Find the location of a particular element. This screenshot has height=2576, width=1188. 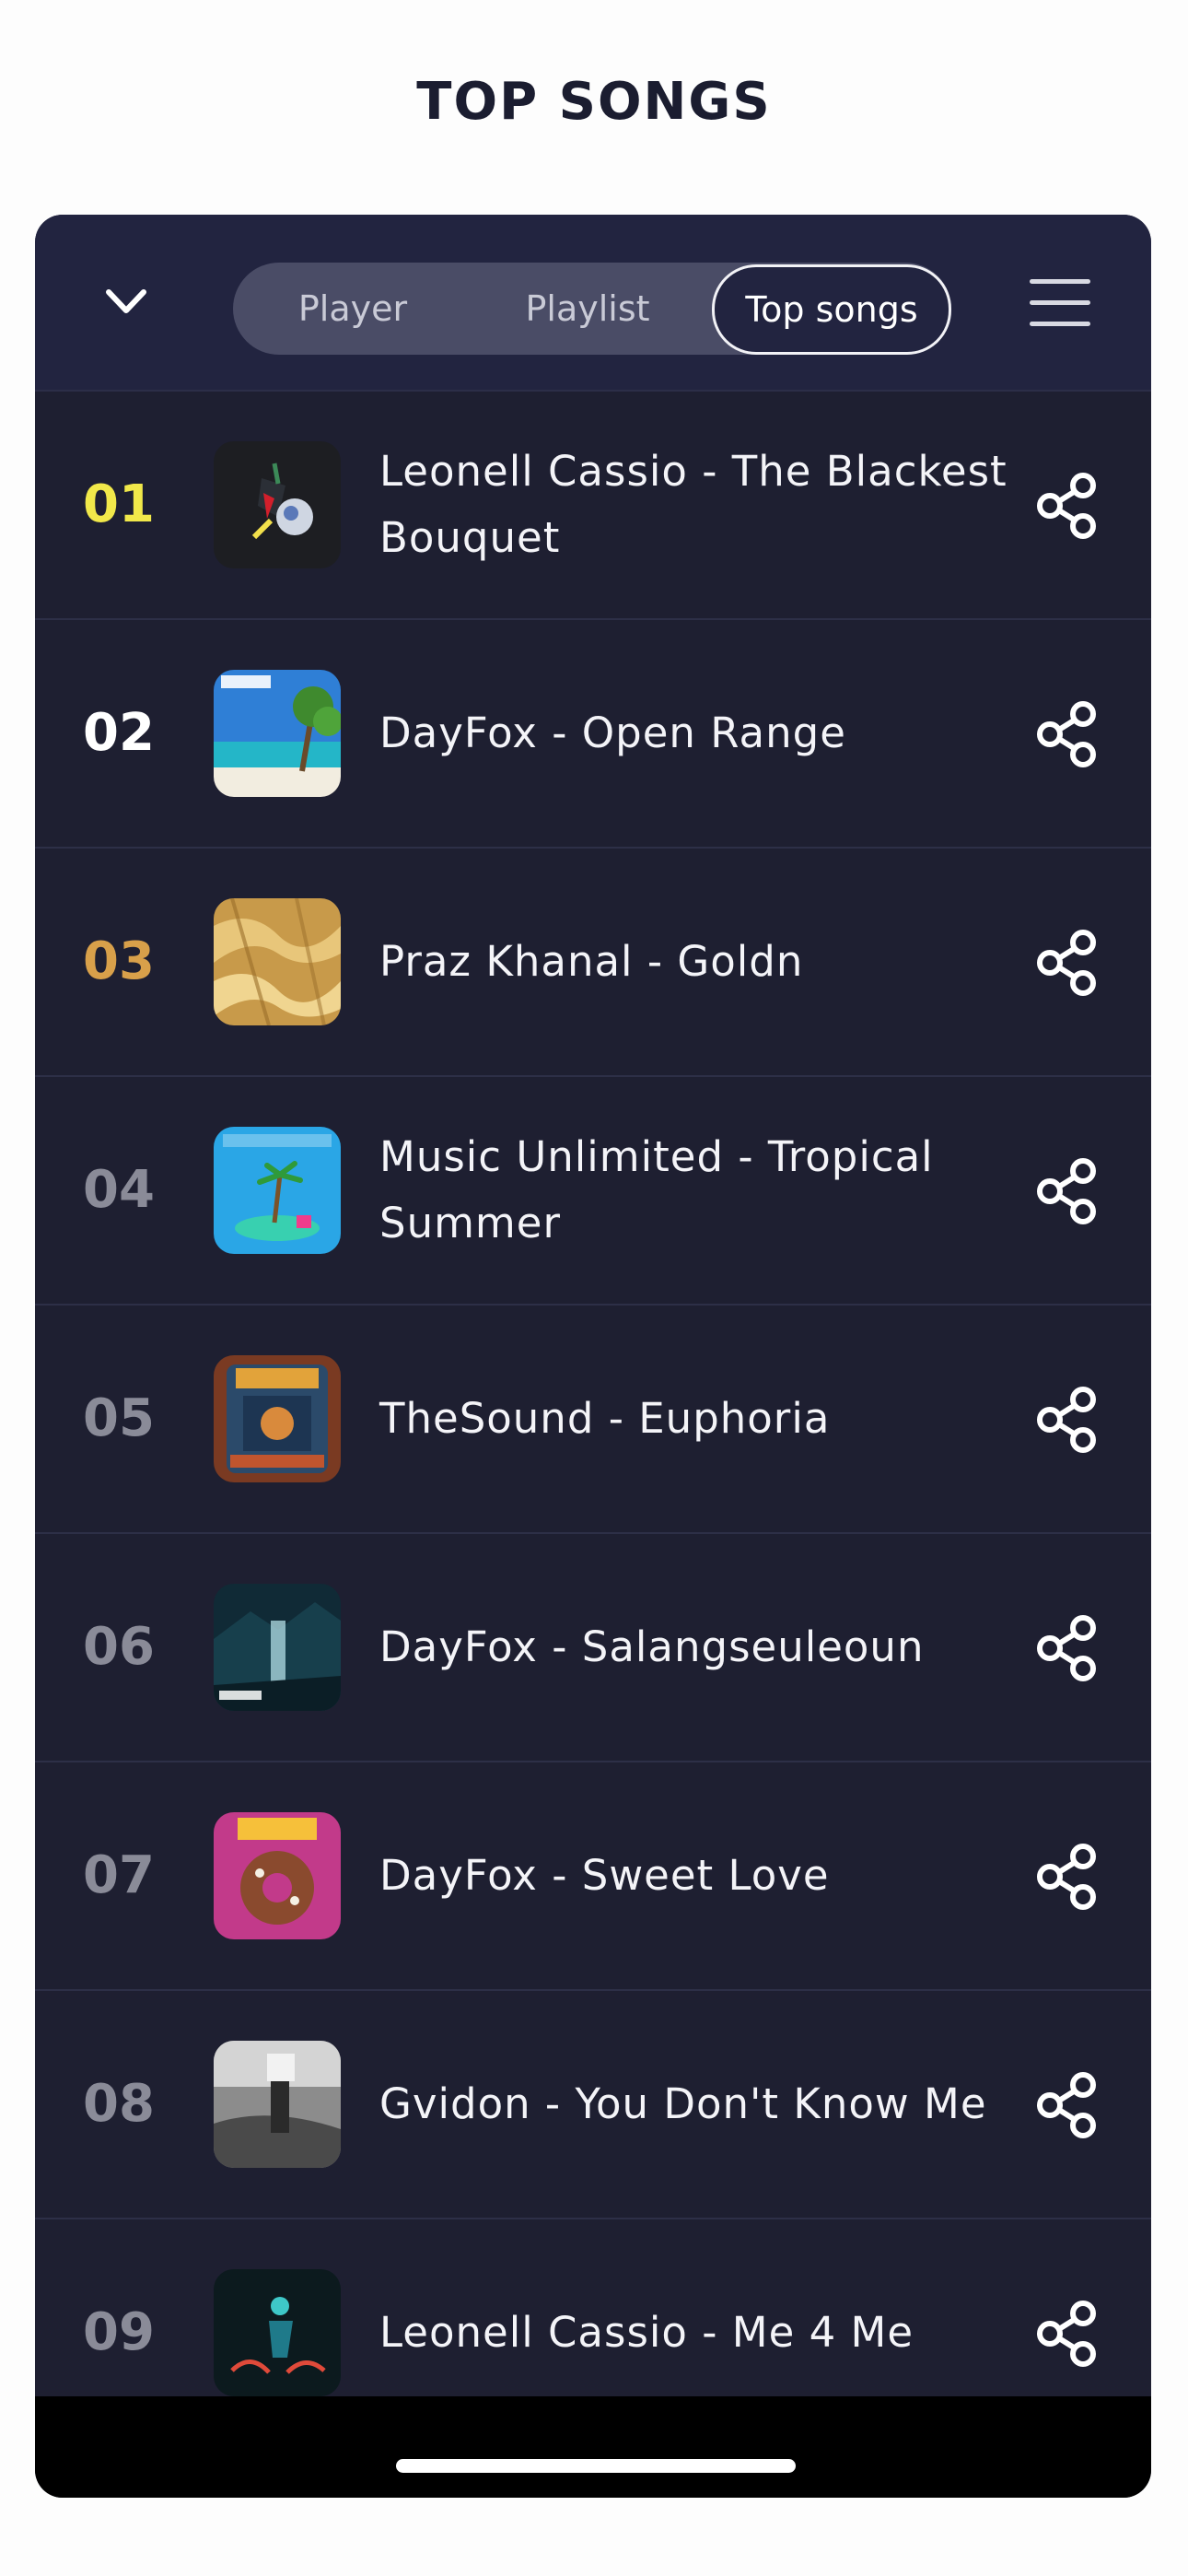

panel-header: Player Playlist Top songs is located at coordinates (593, 303).